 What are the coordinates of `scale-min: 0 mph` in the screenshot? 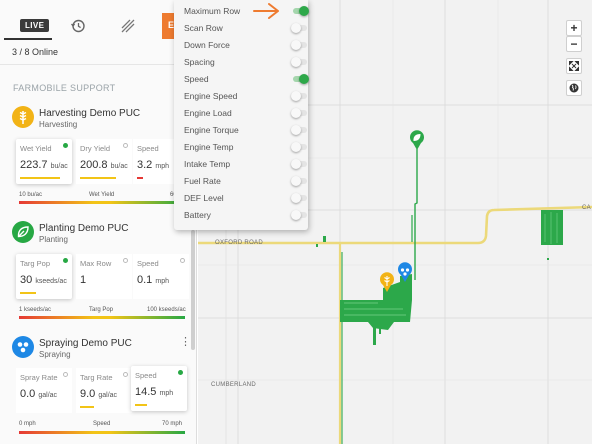 It's located at (27, 424).